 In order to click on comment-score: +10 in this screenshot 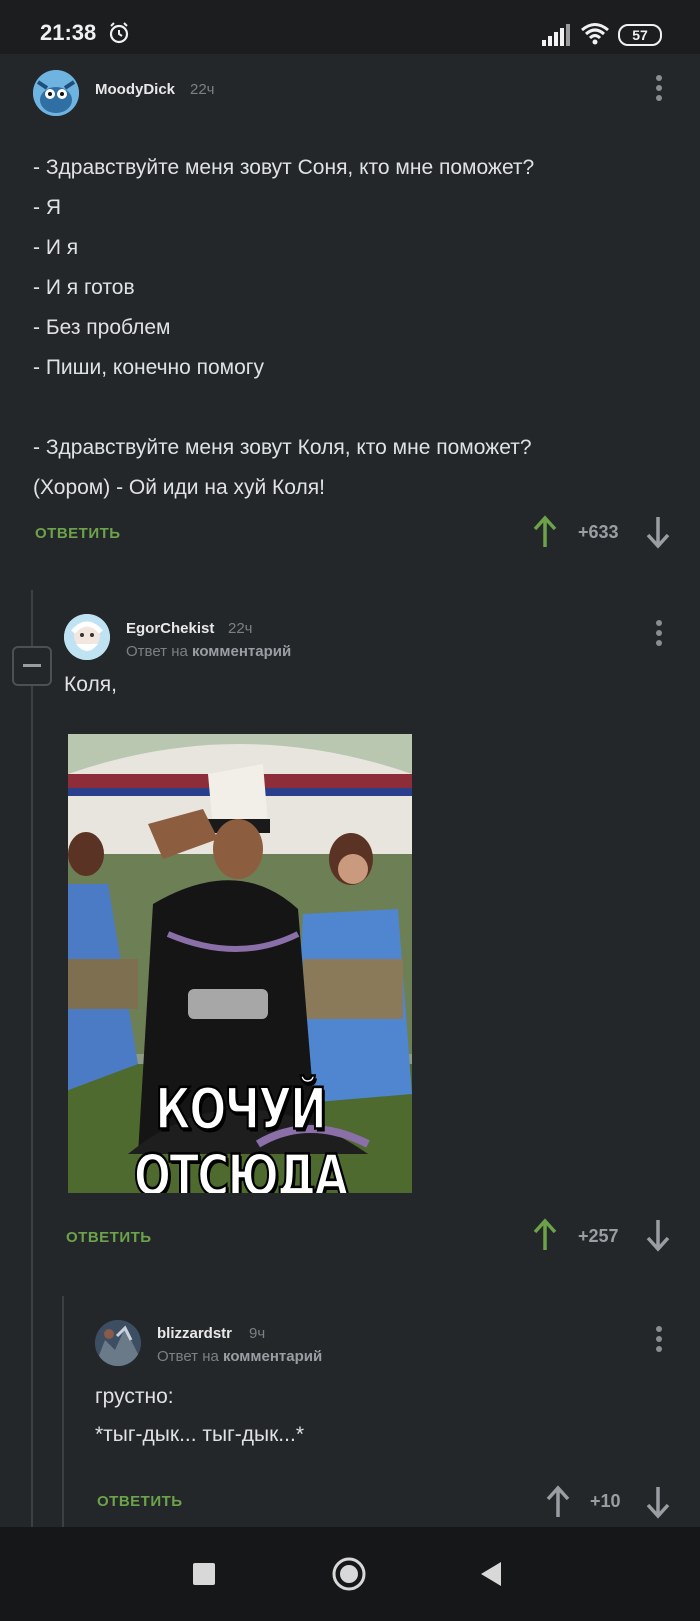, I will do `click(605, 1501)`.